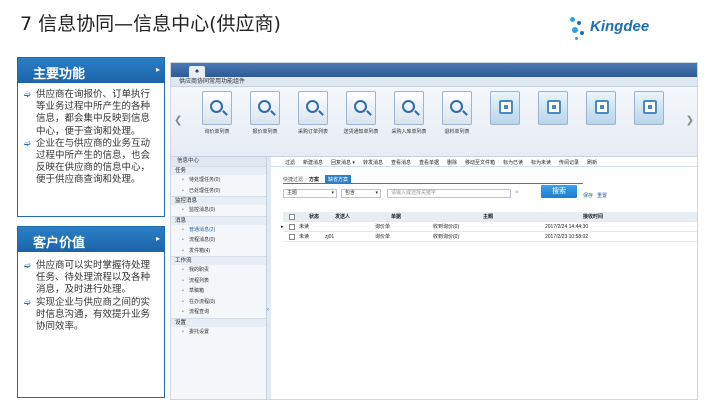  I want to click on function-tile: 询价单列表, so click(217, 116).